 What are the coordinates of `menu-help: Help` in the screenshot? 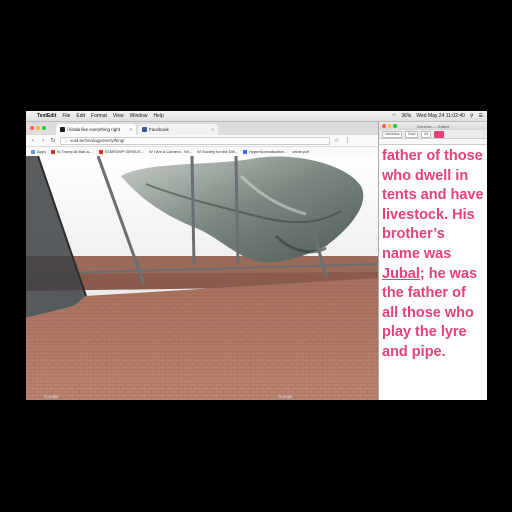 It's located at (158, 116).